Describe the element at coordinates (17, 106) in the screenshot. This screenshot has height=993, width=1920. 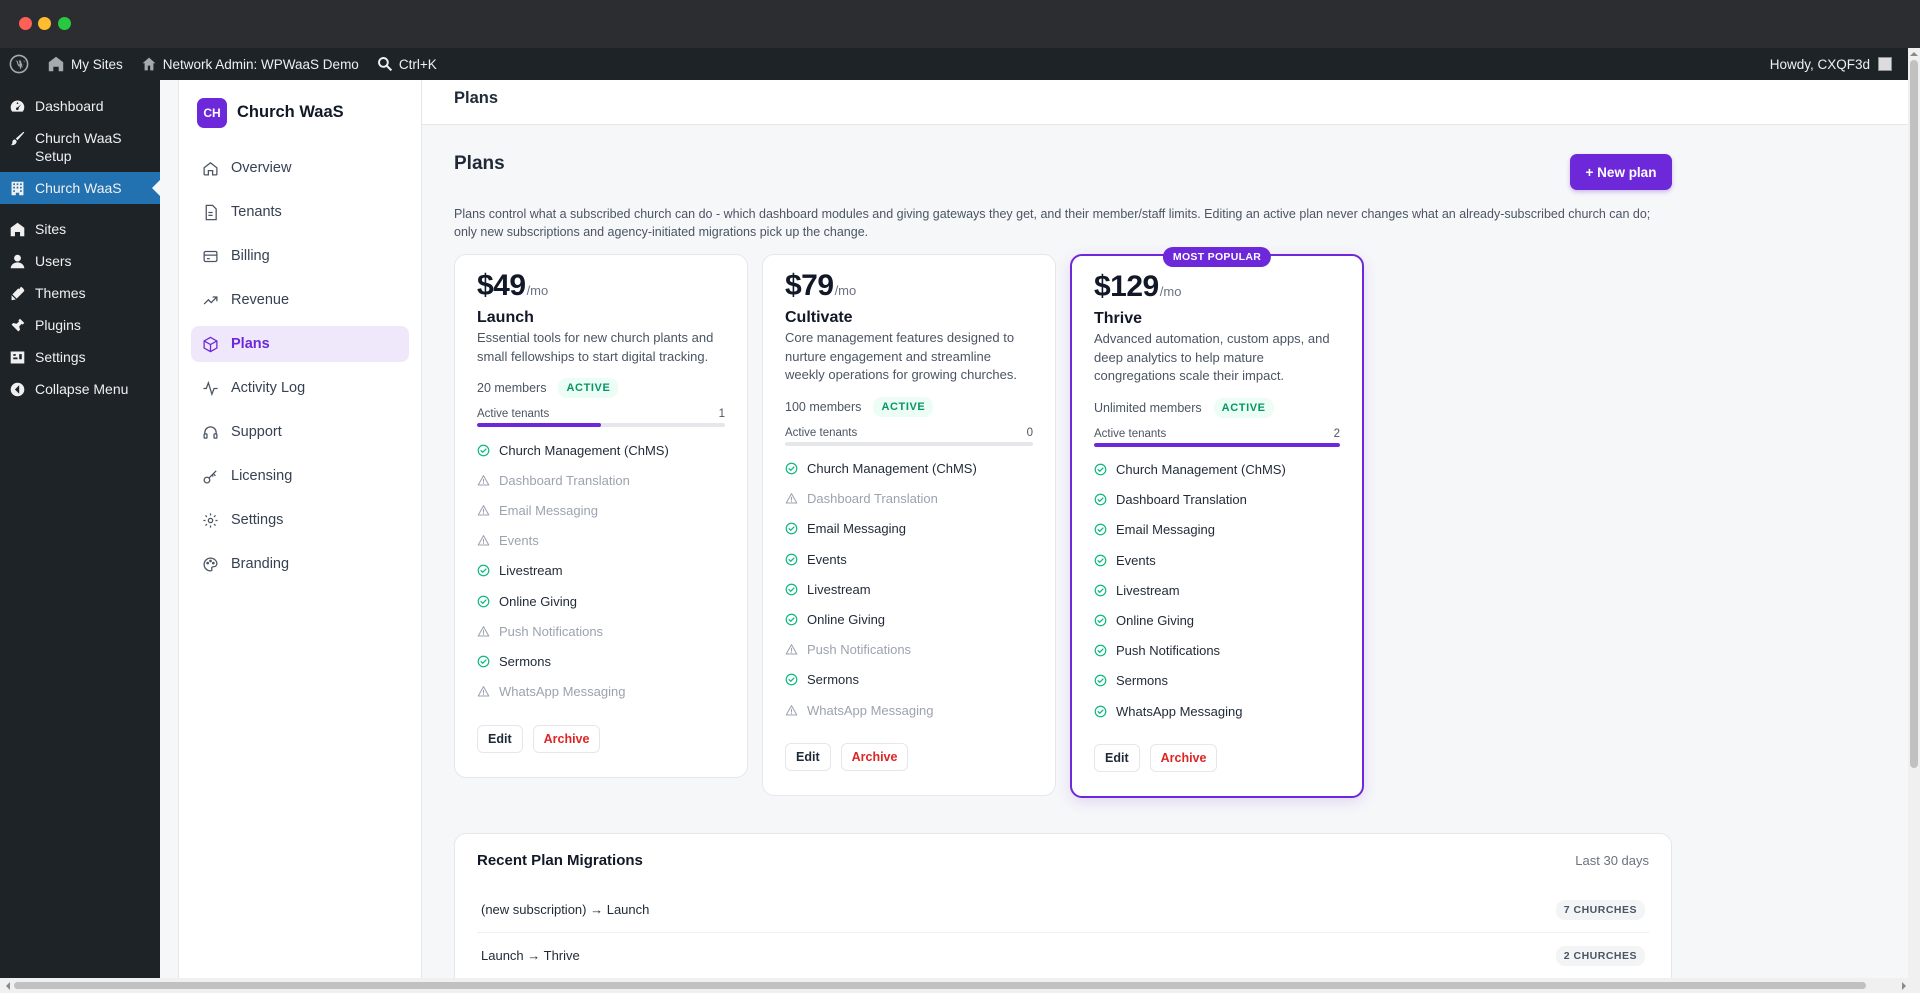
I see `dashboard-icon` at that location.